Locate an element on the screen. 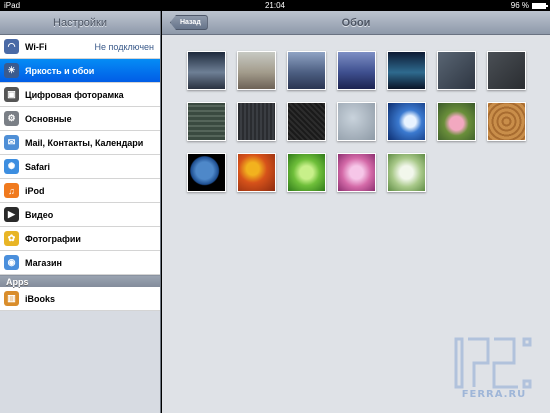 This screenshot has height=413, width=550. wallpaper-thumb-mountain-dusk is located at coordinates (206, 70).